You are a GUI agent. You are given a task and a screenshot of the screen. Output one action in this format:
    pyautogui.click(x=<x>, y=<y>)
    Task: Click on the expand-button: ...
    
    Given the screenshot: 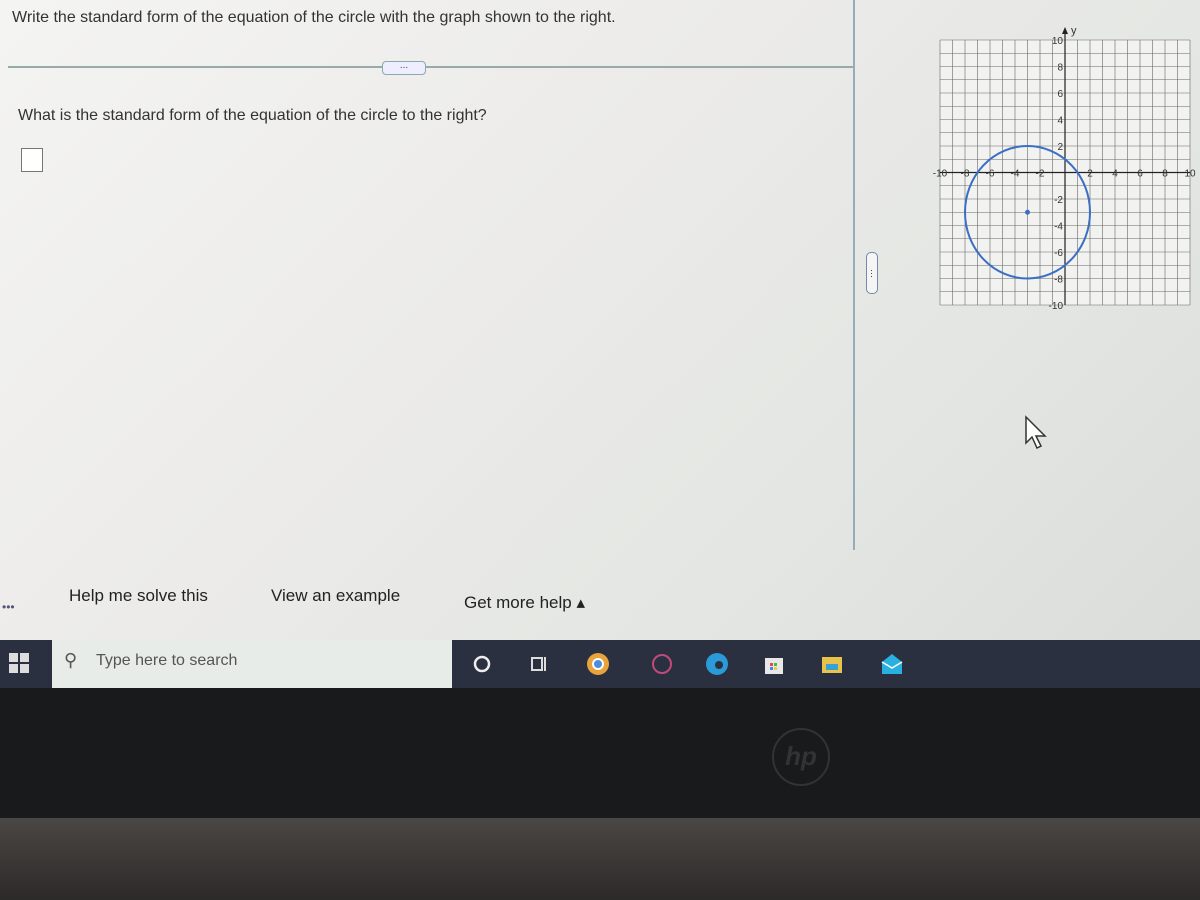 What is the action you would take?
    pyautogui.click(x=404, y=68)
    